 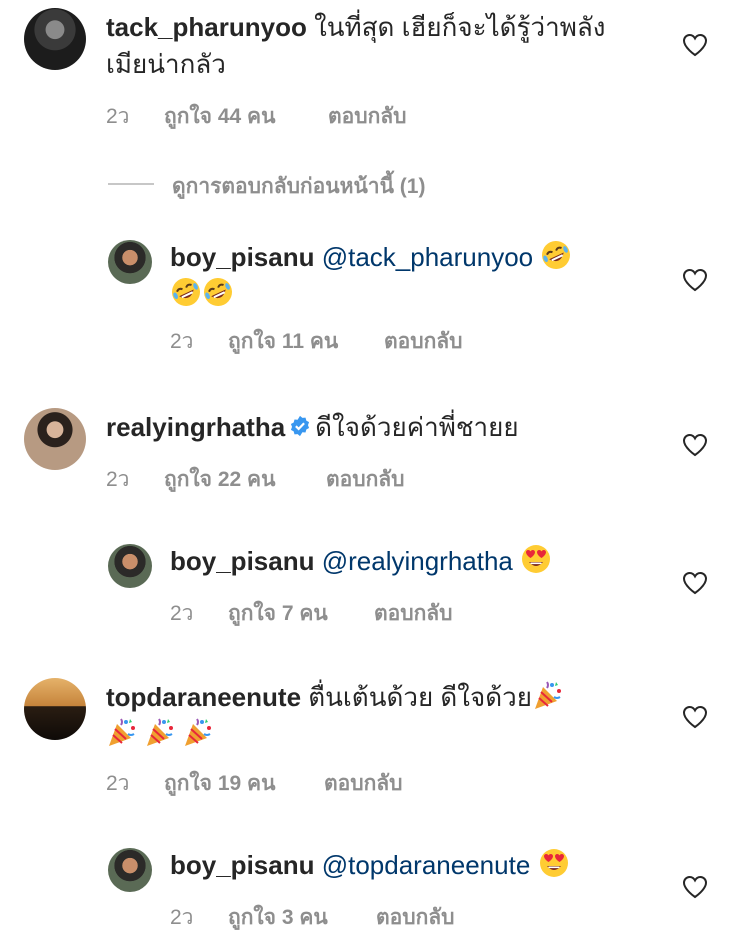 I want to click on comment-meta: 2ว ถูกใจ 7 คน ตอบกลับ, so click(x=370, y=611).